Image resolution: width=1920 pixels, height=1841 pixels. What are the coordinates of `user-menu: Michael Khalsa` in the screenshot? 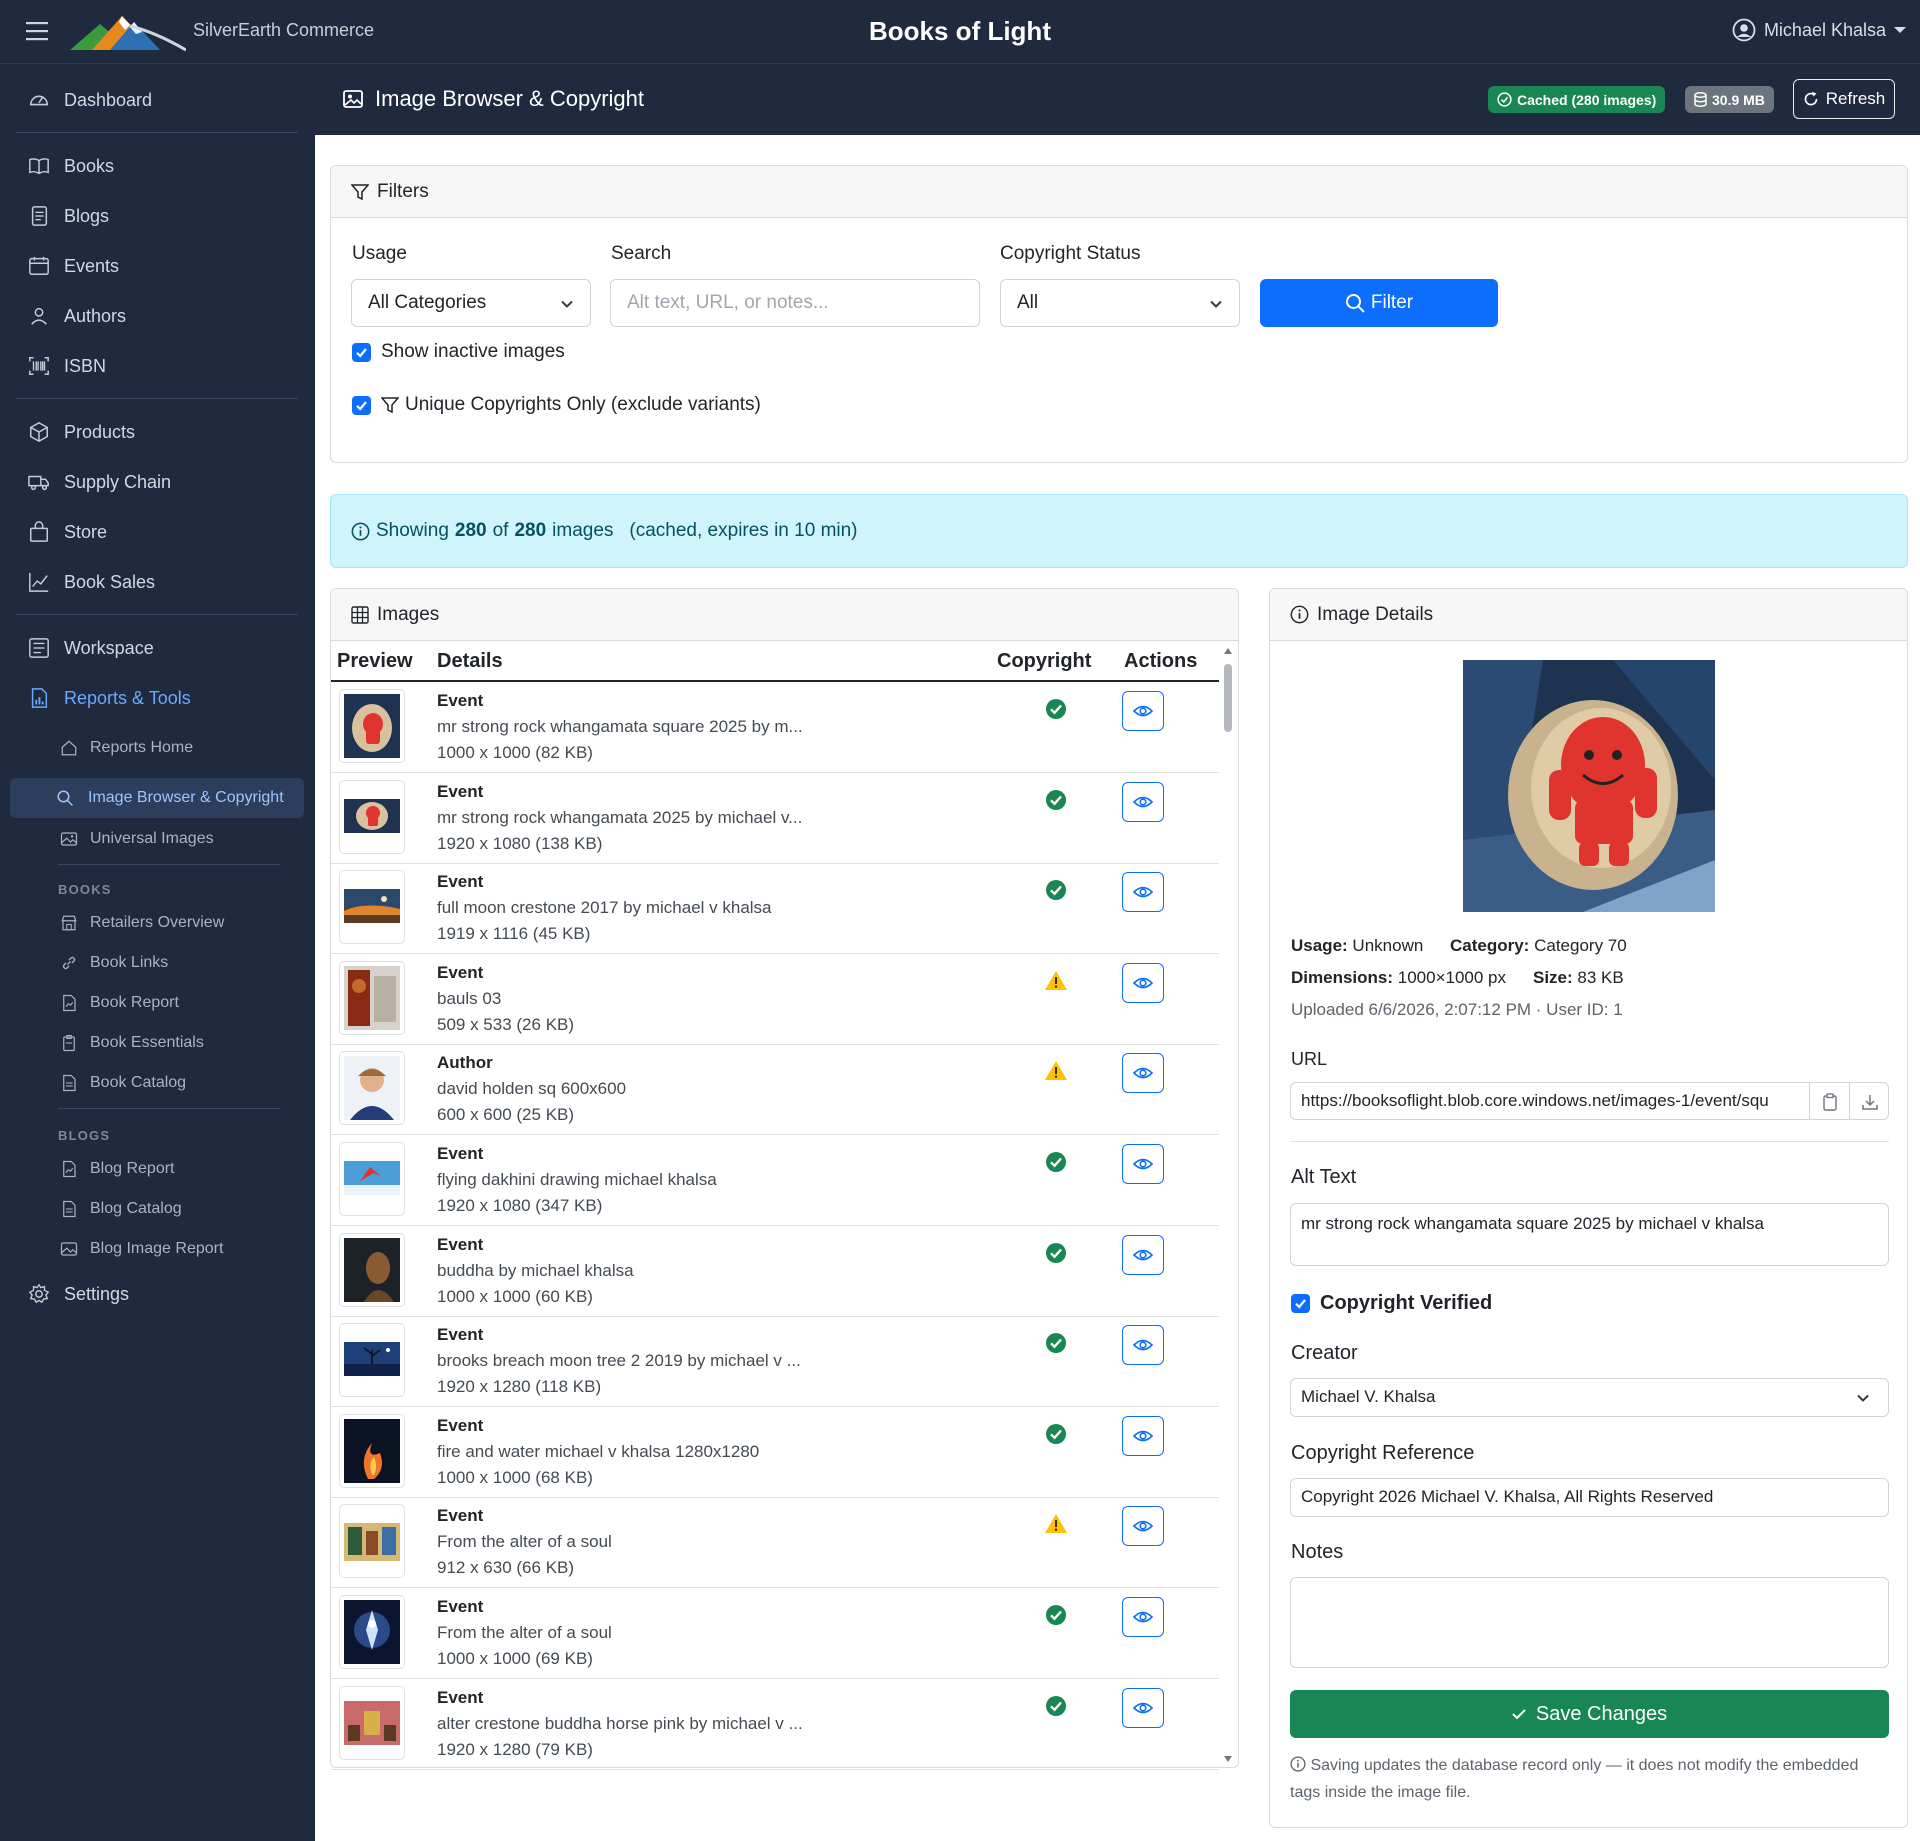 It's located at (1819, 30).